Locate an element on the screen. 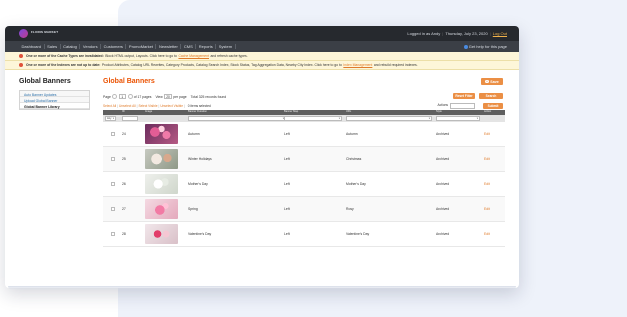 The height and width of the screenshot is (317, 627). select-all-link: Select All is located at coordinates (109, 106).